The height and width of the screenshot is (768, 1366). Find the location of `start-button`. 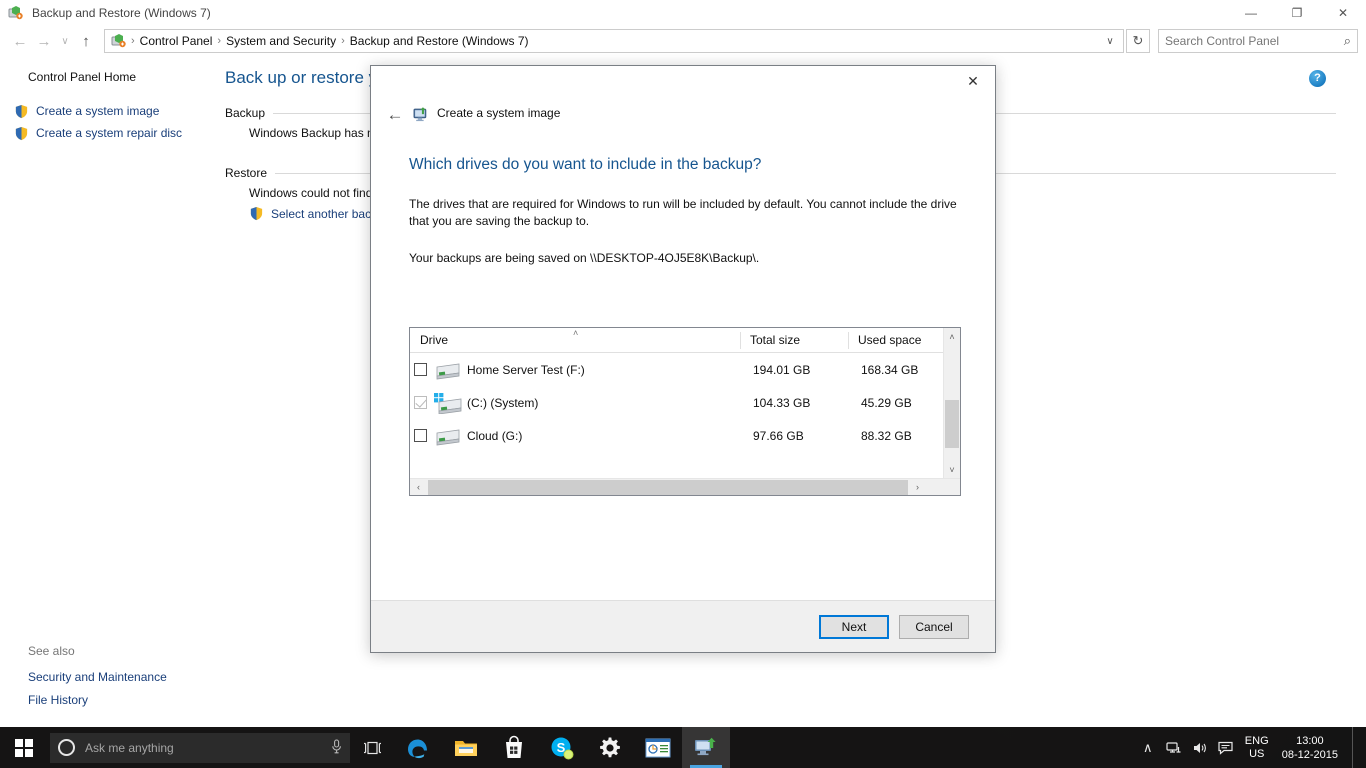

start-button is located at coordinates (24, 747).